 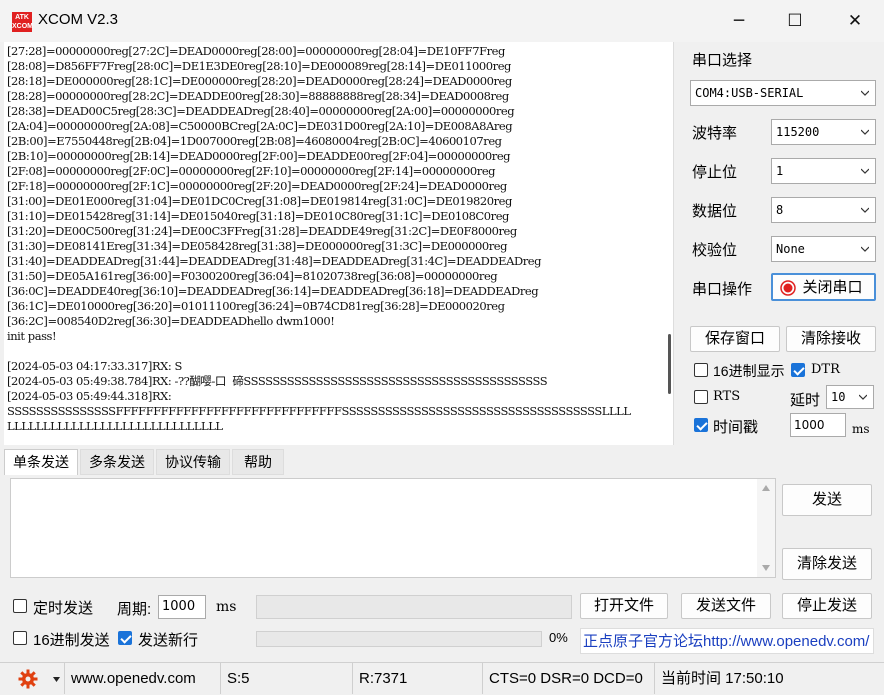 What do you see at coordinates (715, 211) in the screenshot?
I see `data-bits-label: 数据位` at bounding box center [715, 211].